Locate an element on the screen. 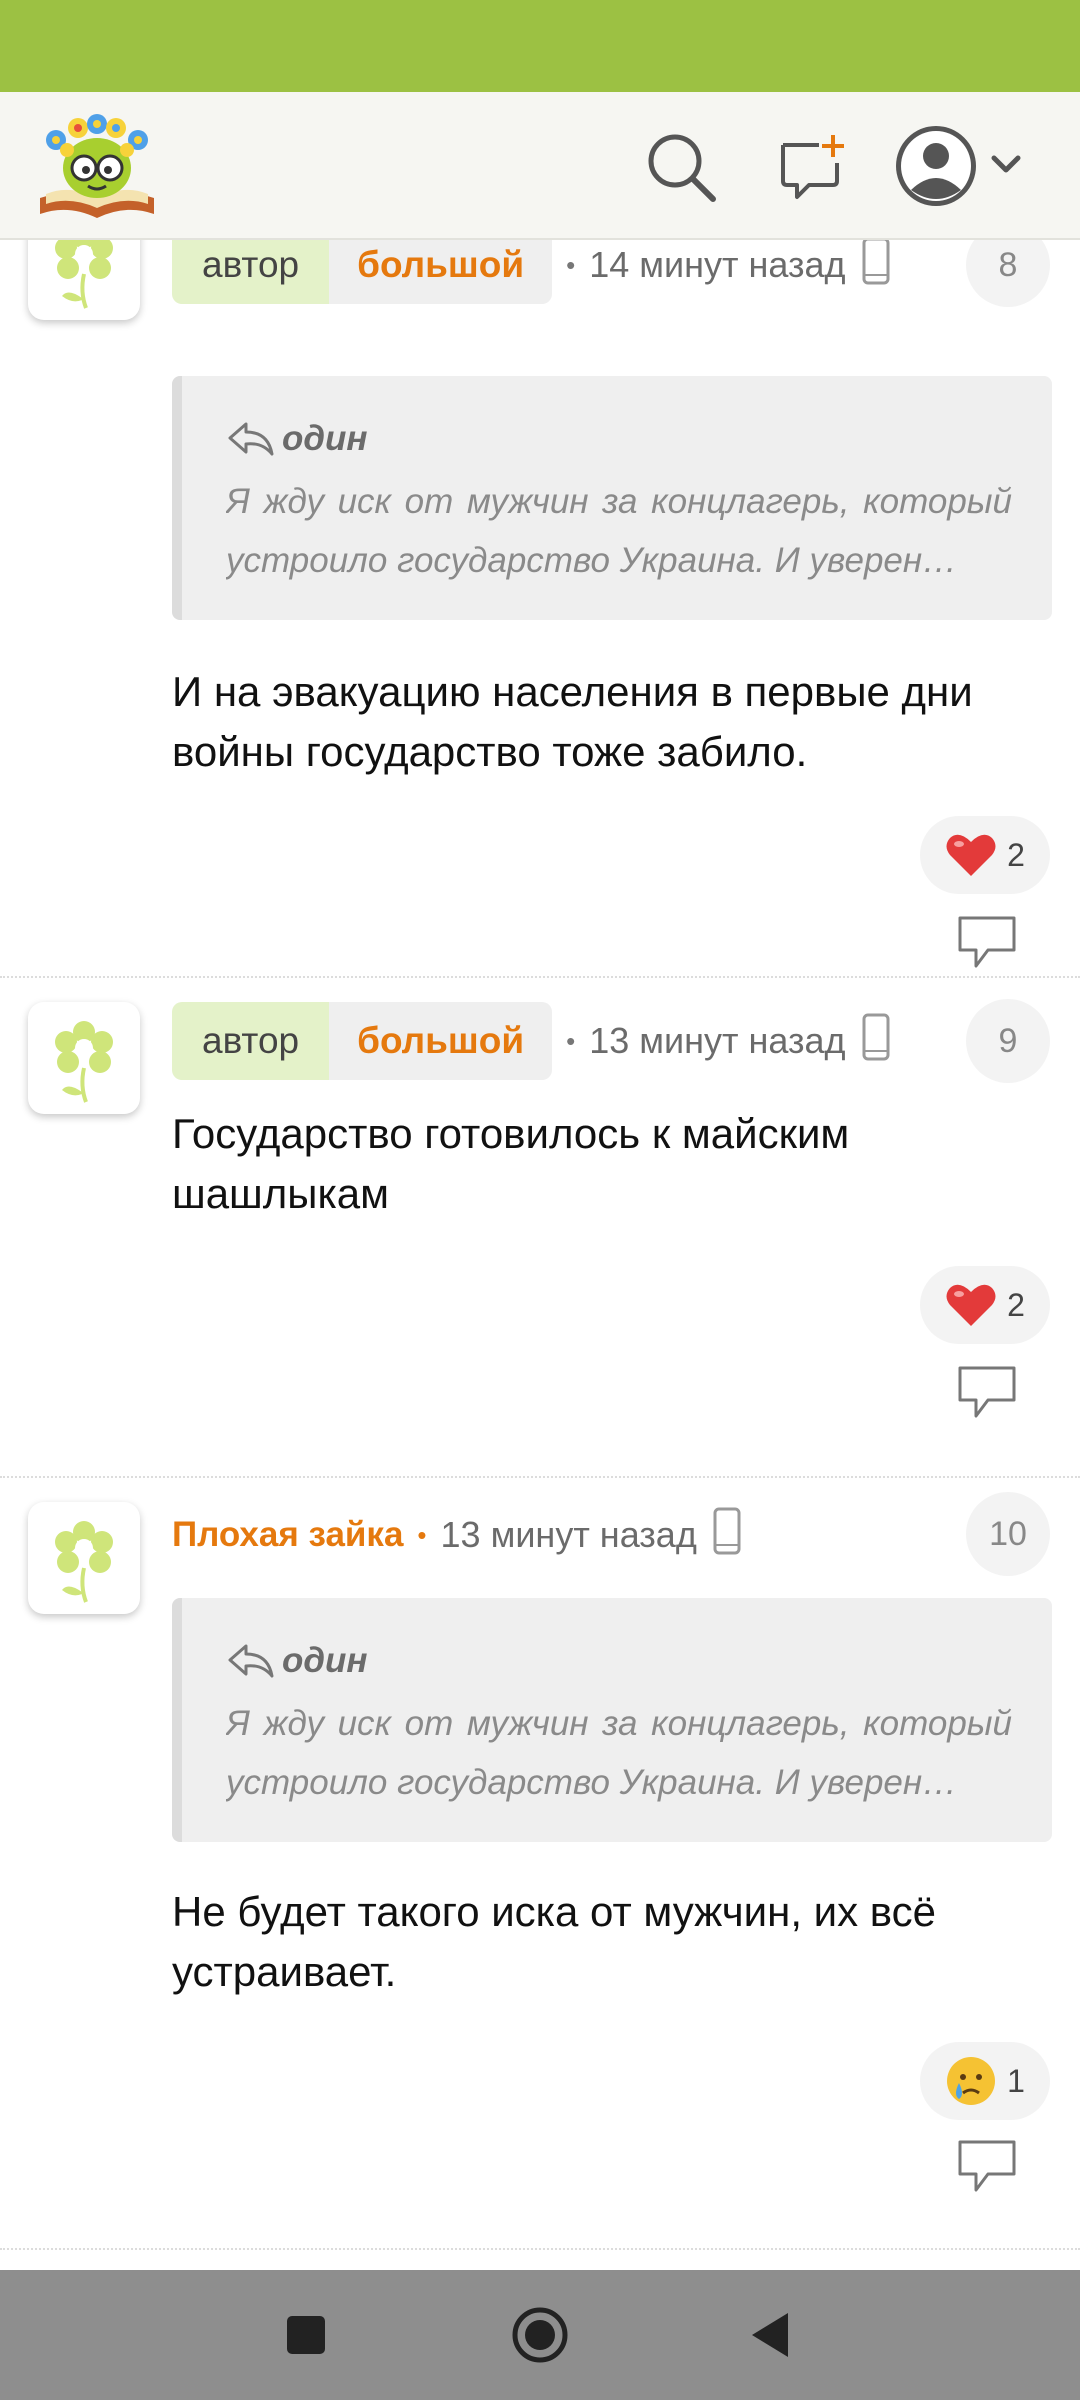  reaction-button: 1 is located at coordinates (985, 2081).